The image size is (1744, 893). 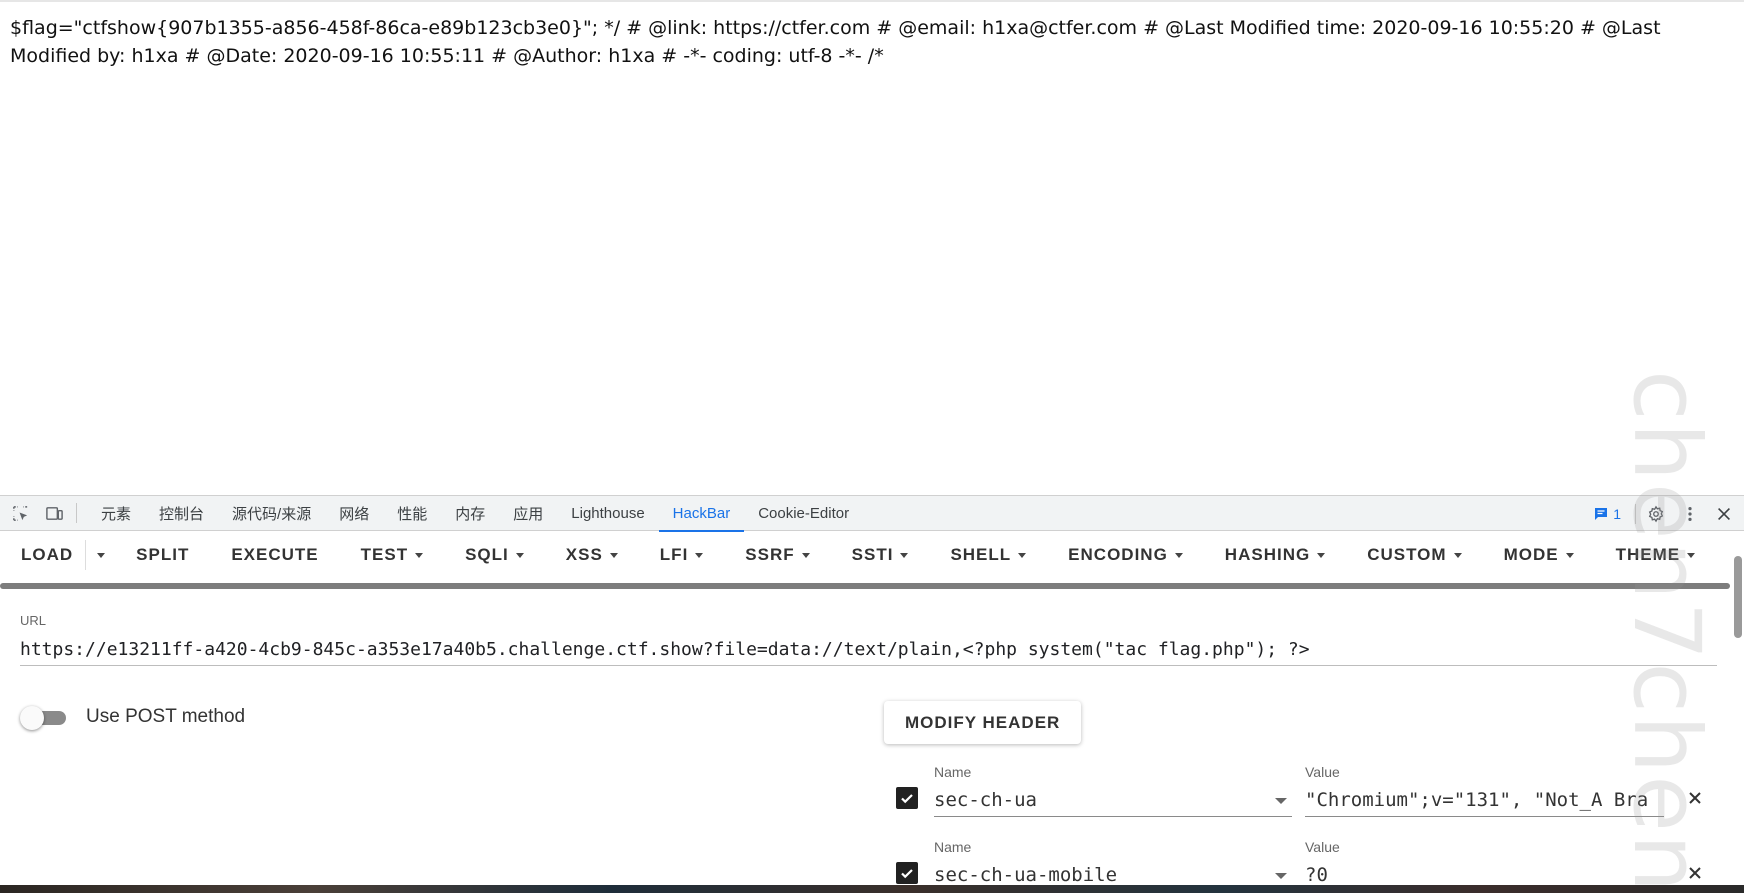 What do you see at coordinates (1617, 513) in the screenshot?
I see `messages-count: 1` at bounding box center [1617, 513].